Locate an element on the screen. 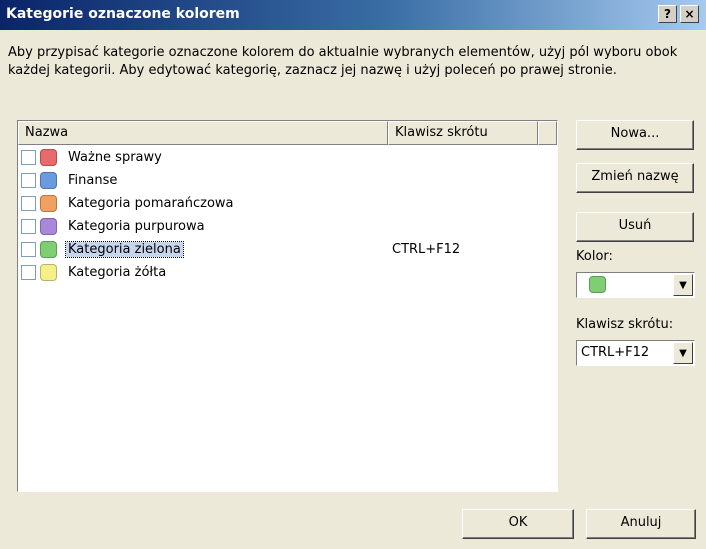 The height and width of the screenshot is (549, 706). ok-button: OK is located at coordinates (518, 524).